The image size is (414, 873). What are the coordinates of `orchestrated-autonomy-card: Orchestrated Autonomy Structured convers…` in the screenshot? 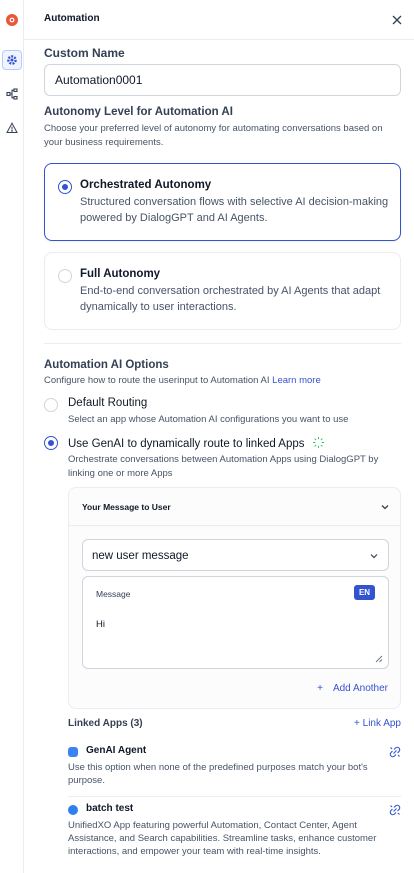 It's located at (222, 202).